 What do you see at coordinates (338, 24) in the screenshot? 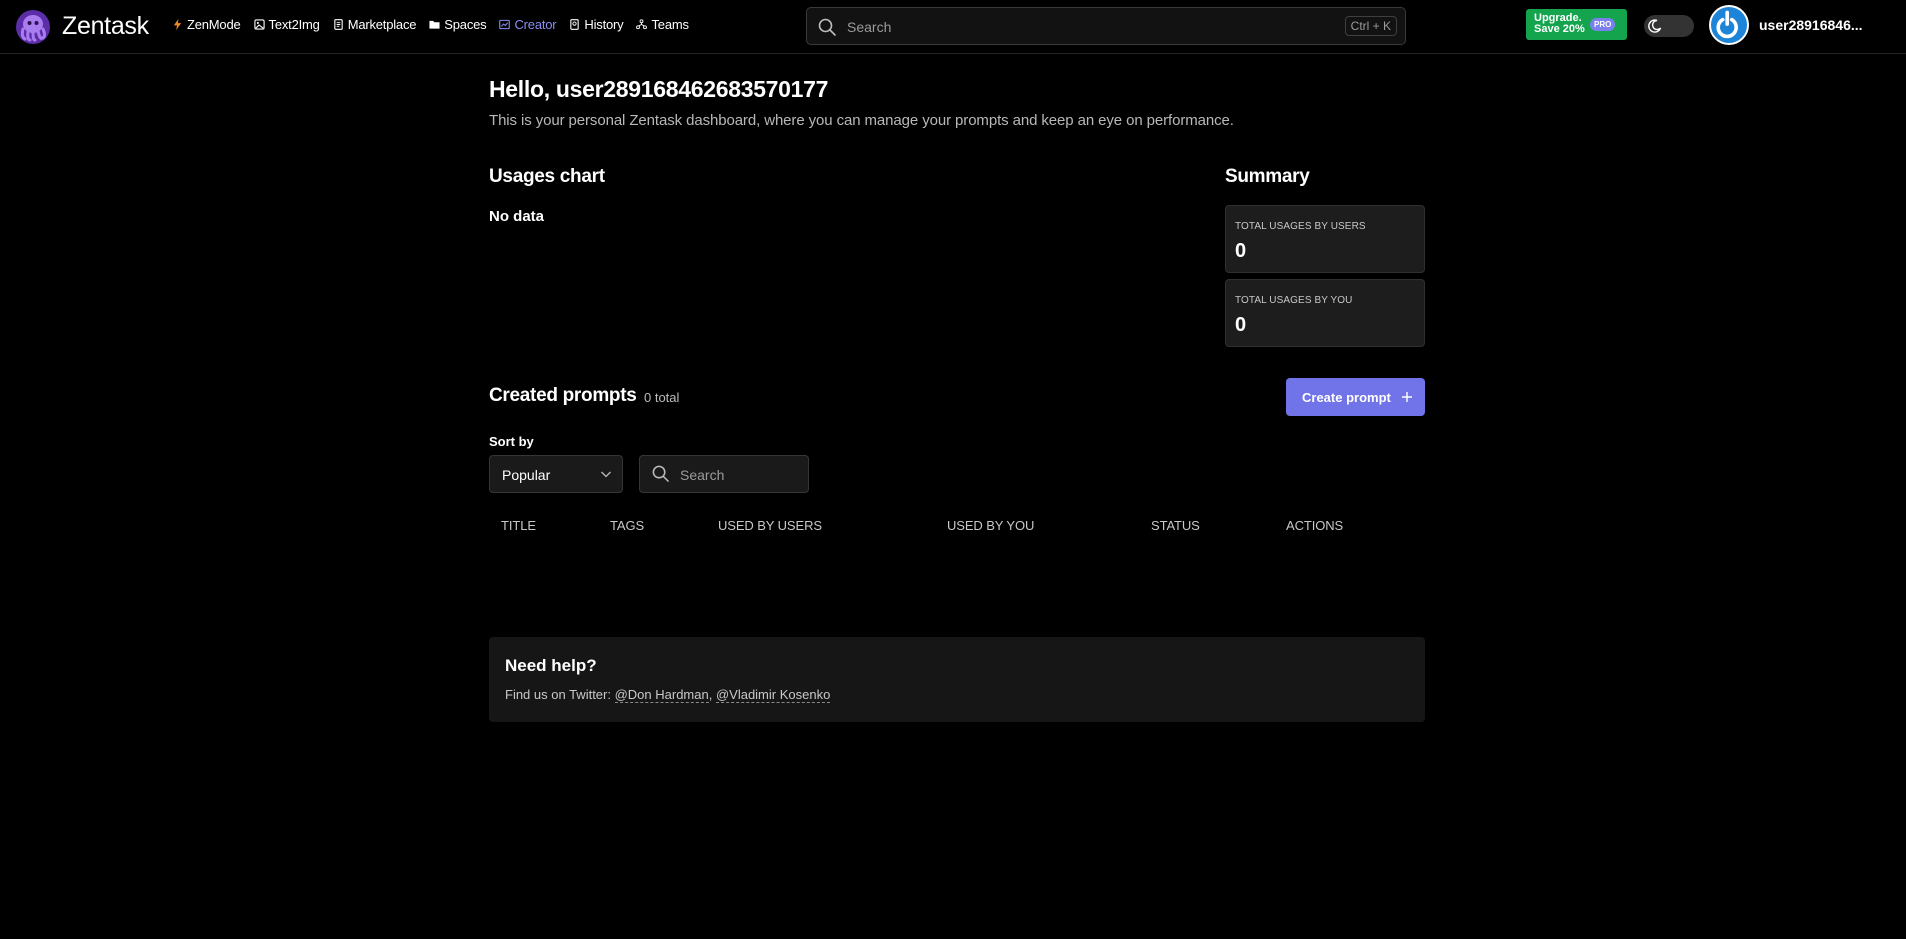
I see `document-icon` at bounding box center [338, 24].